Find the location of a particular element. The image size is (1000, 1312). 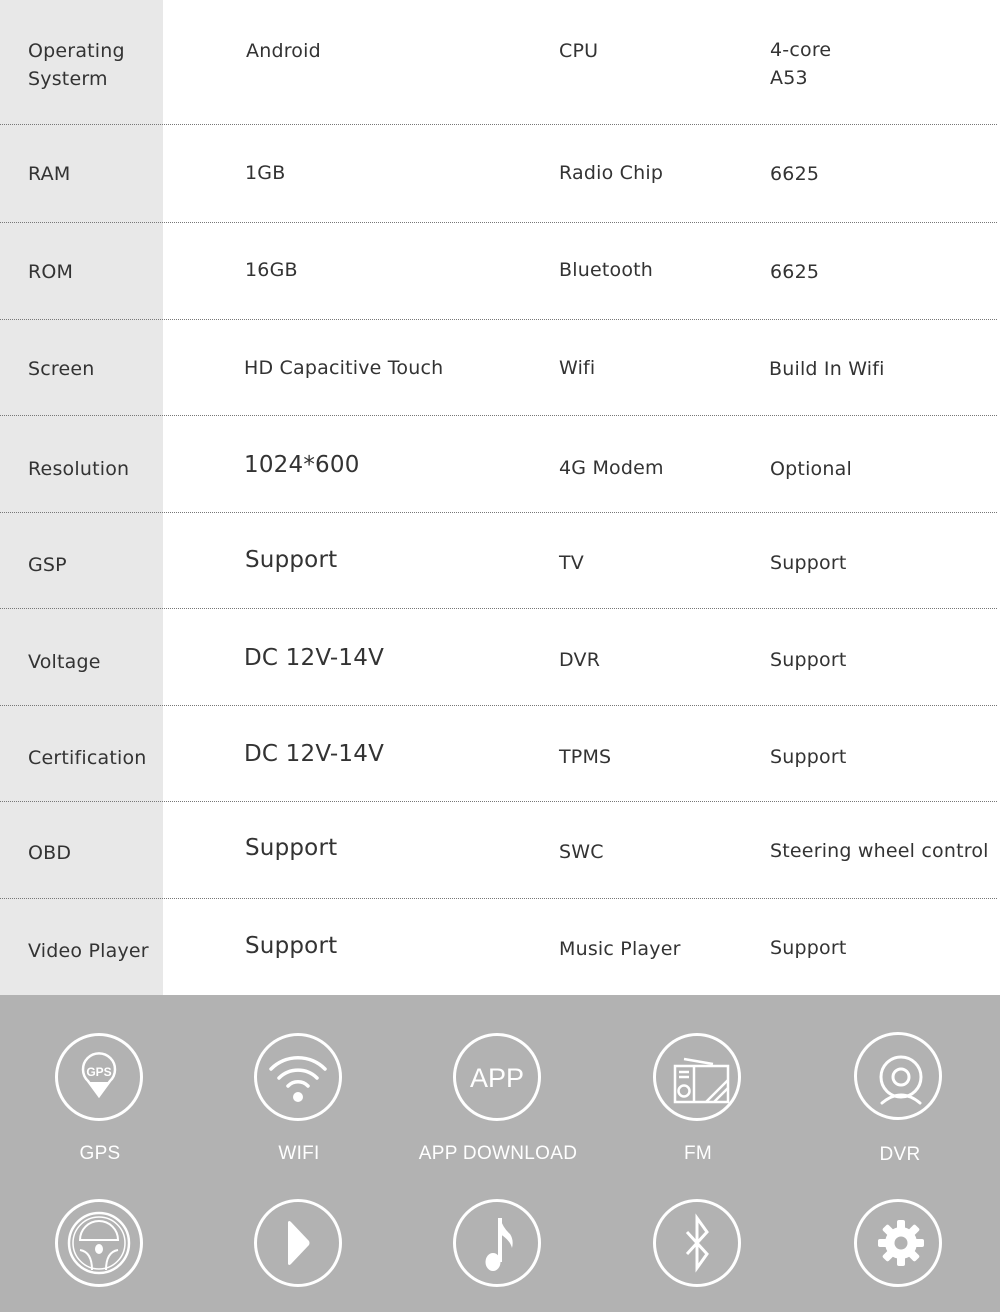

spec-label-2: Bluetooth is located at coordinates (606, 270).